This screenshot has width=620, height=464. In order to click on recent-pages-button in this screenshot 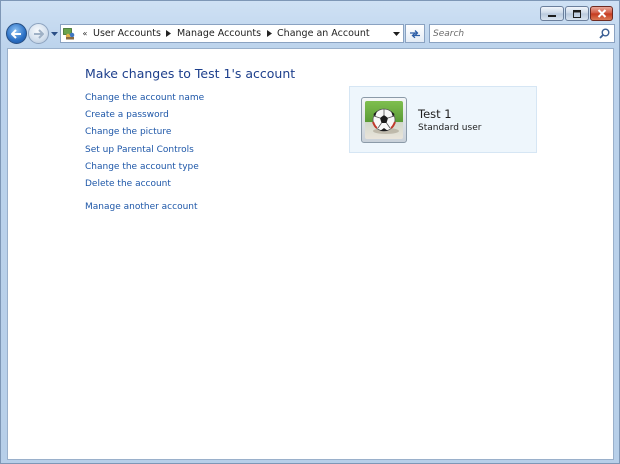, I will do `click(54, 34)`.